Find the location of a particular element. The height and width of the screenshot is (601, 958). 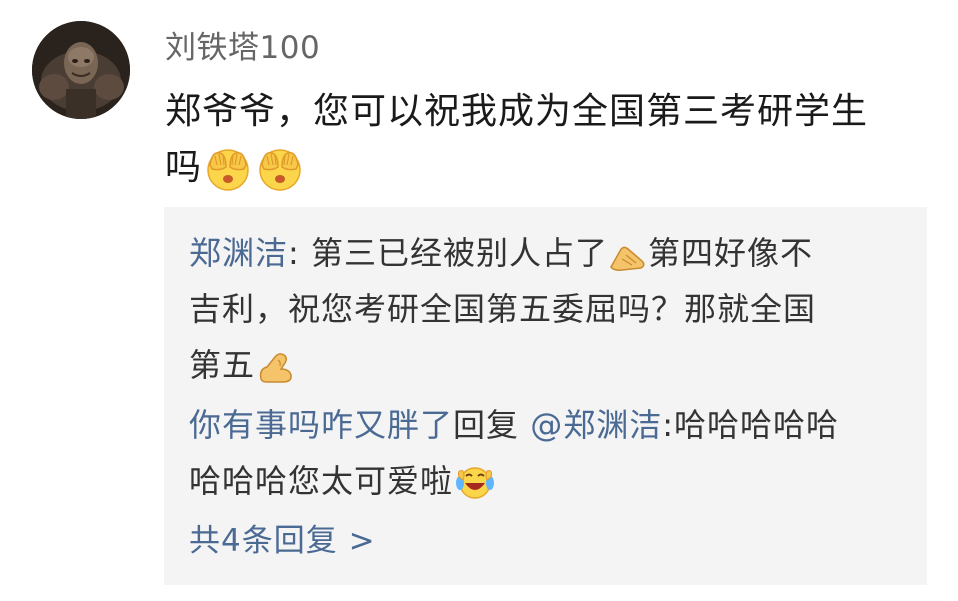

reply-line-3: 第五 is located at coordinates (549, 365).